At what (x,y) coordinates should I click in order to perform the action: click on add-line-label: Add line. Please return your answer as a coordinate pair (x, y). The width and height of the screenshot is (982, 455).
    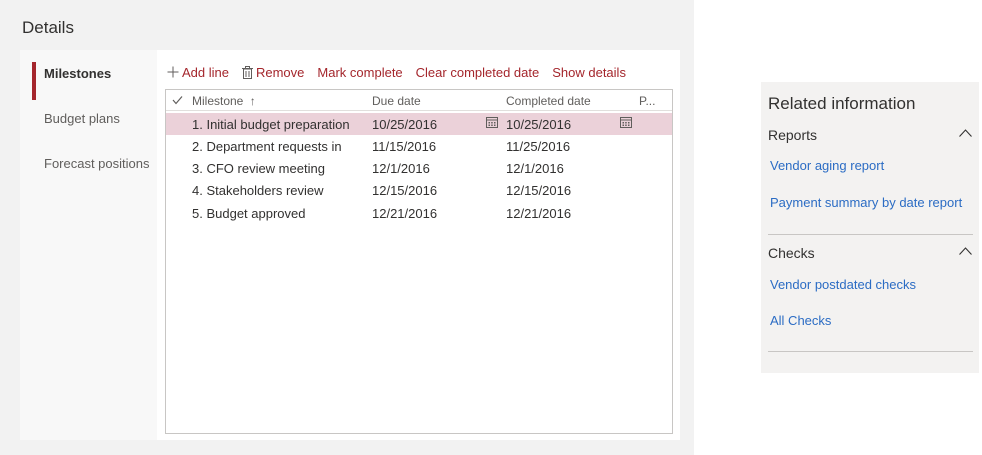
    Looking at the image, I should click on (205, 72).